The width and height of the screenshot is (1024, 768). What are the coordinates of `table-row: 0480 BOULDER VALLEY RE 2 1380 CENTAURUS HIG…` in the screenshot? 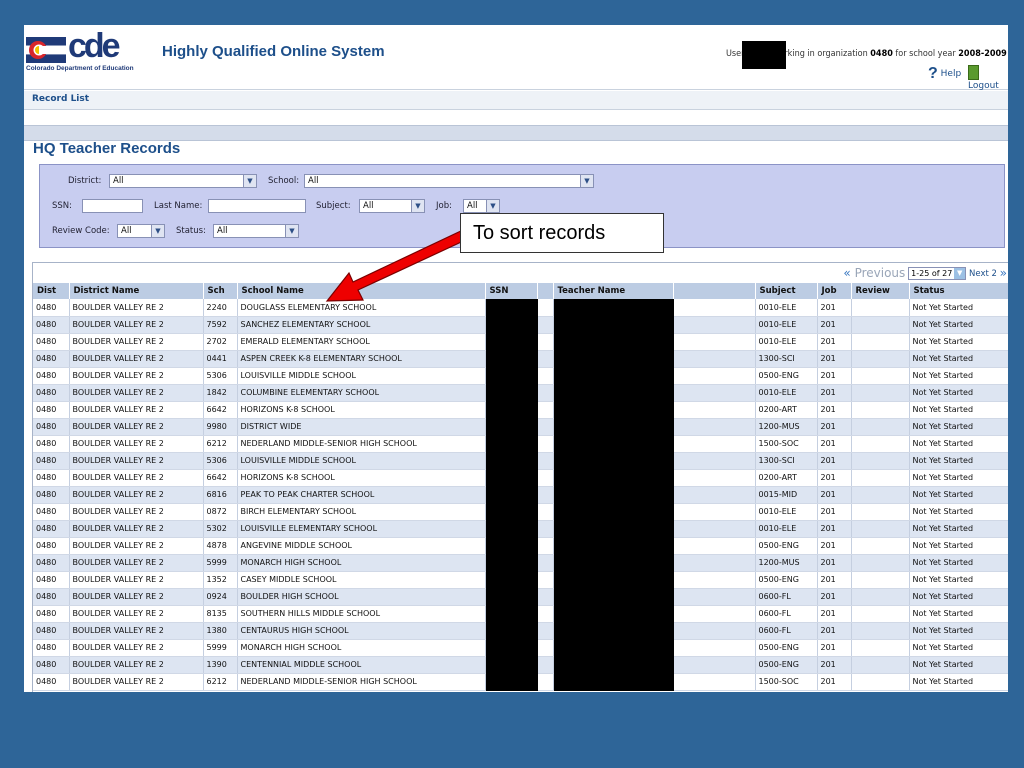 It's located at (520, 631).